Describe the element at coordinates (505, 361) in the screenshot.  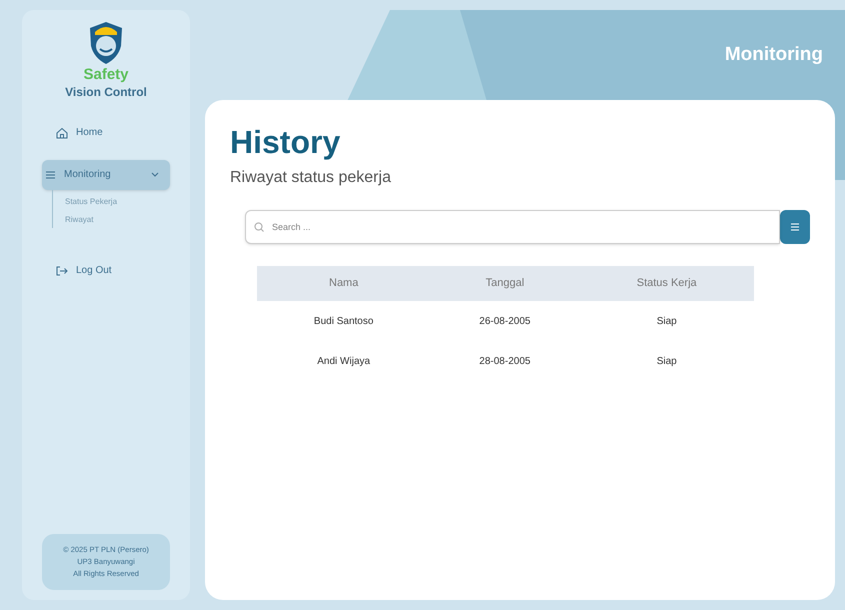
I see `table-cell-text: 28-08-2005` at that location.